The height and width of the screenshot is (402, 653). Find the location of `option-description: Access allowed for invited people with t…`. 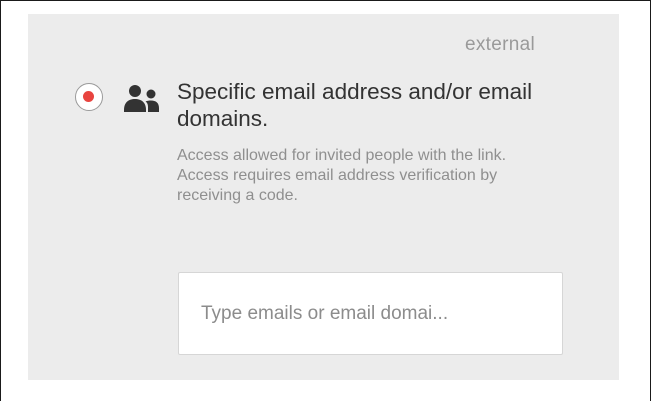

option-description: Access allowed for invited people with t… is located at coordinates (342, 175).